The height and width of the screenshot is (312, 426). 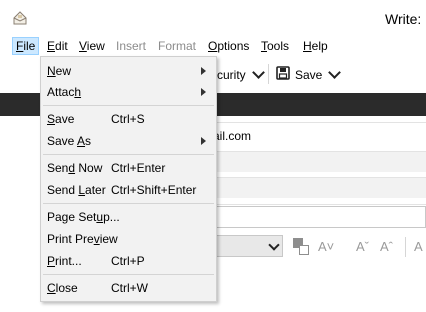 What do you see at coordinates (61, 92) in the screenshot?
I see `menu-item-attach-pre: Attac` at bounding box center [61, 92].